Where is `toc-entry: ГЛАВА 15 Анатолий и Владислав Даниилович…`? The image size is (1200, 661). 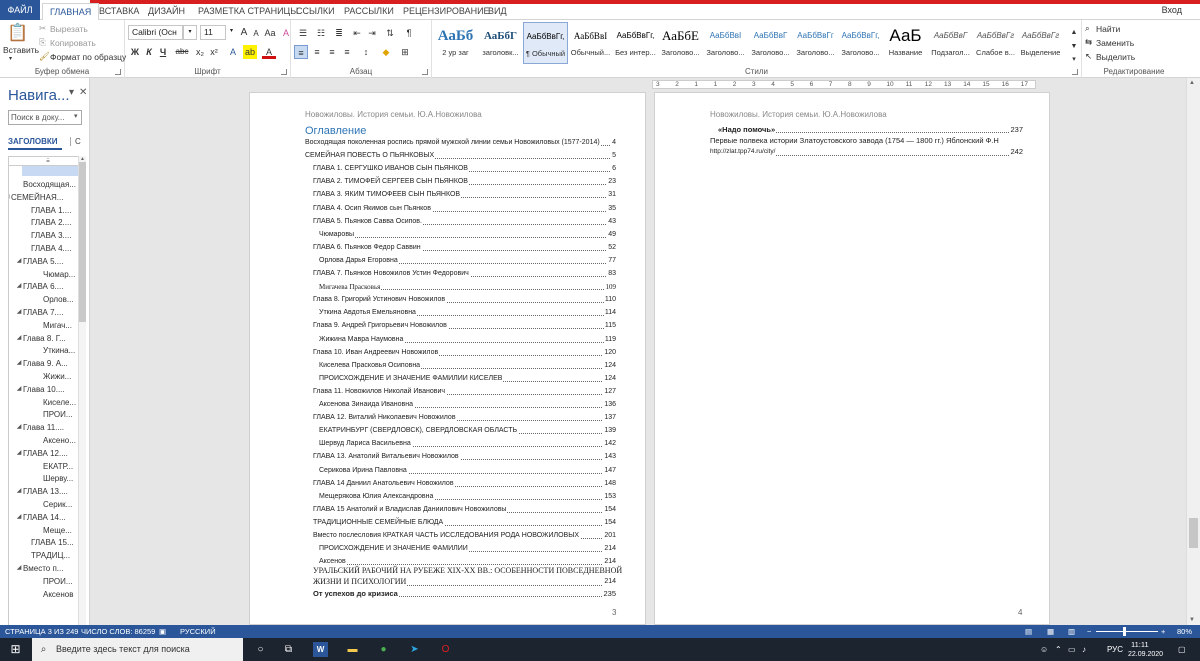 toc-entry: ГЛАВА 15 Анатолий и Владислав Даниилович… is located at coordinates (464, 509).